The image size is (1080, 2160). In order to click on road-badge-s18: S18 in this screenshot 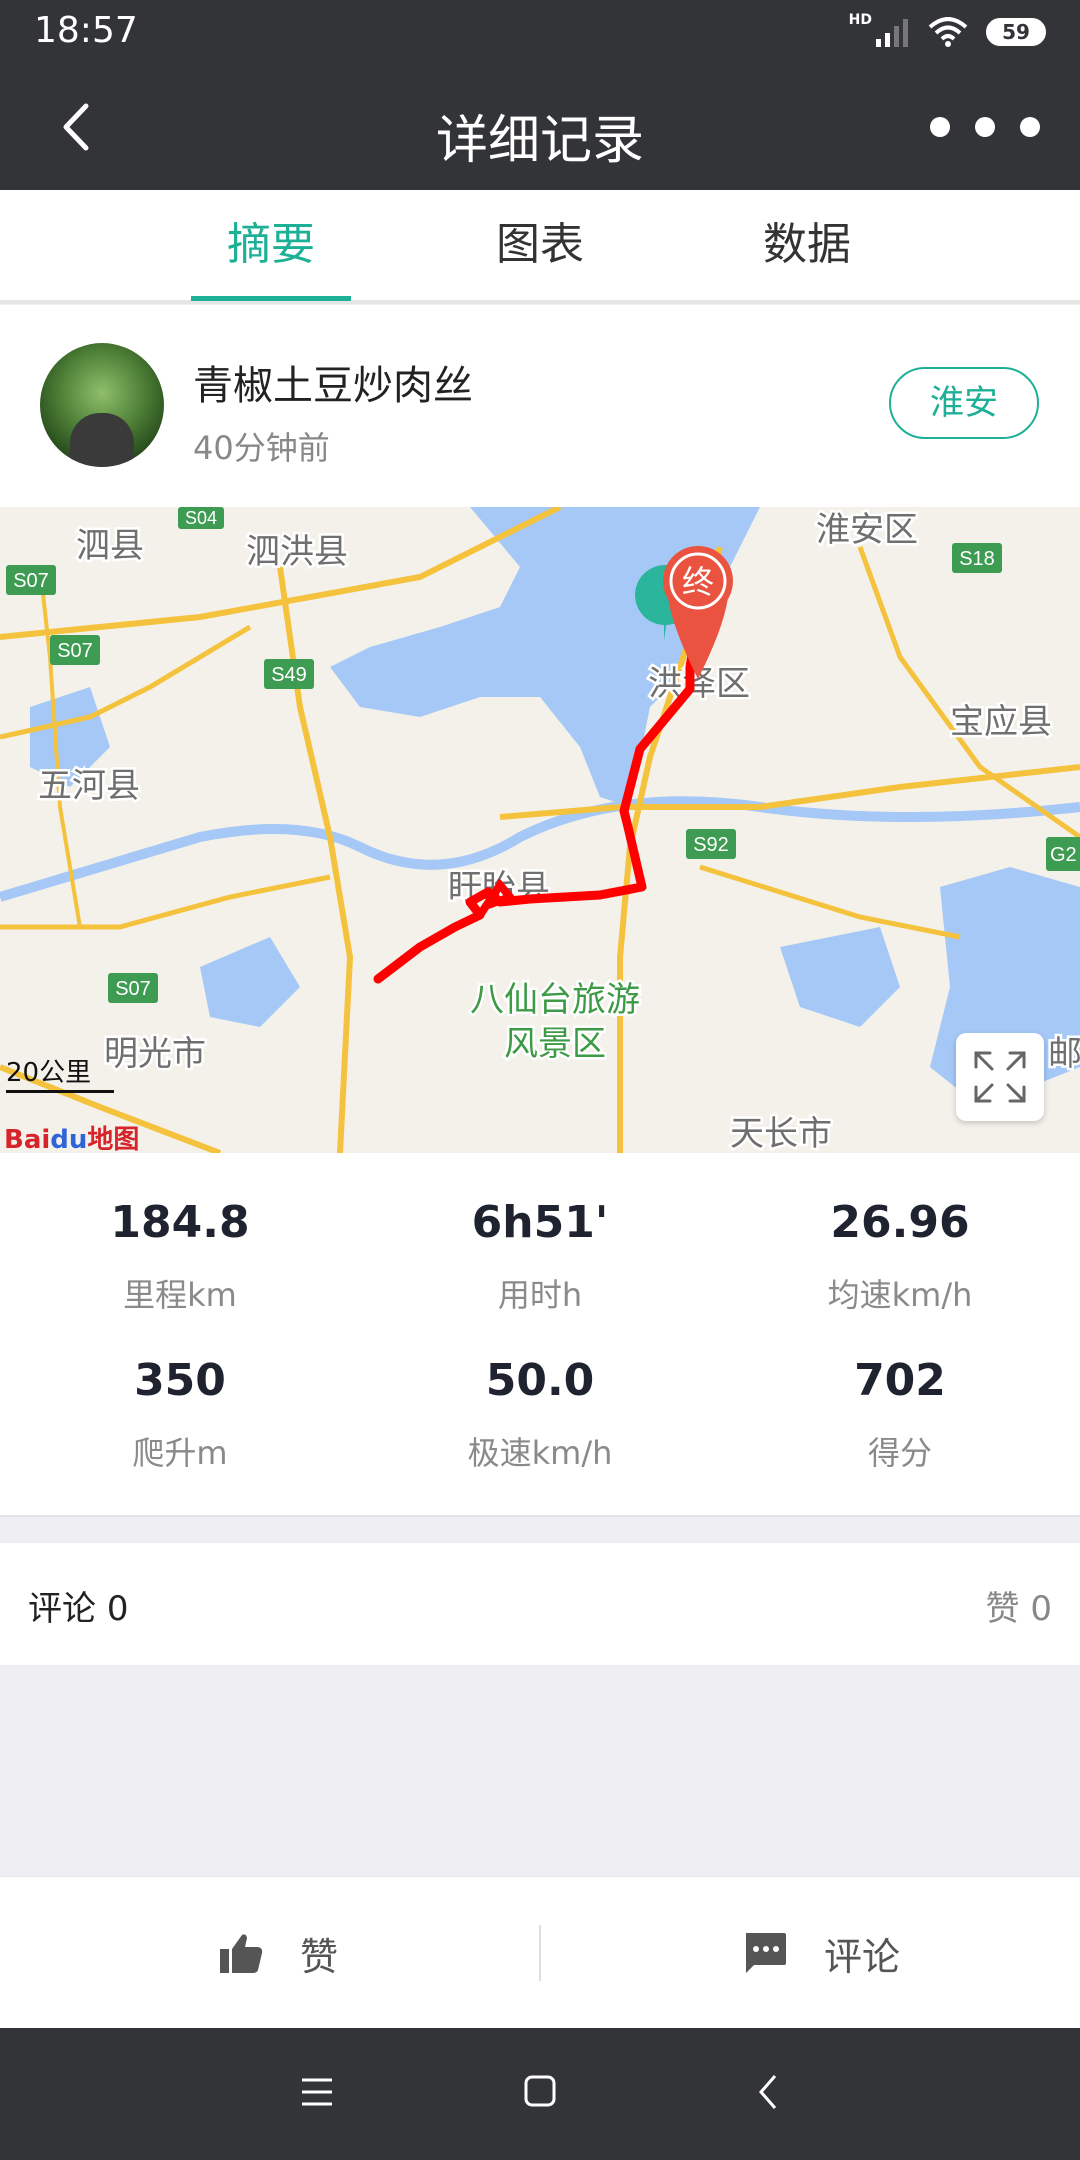, I will do `click(977, 558)`.